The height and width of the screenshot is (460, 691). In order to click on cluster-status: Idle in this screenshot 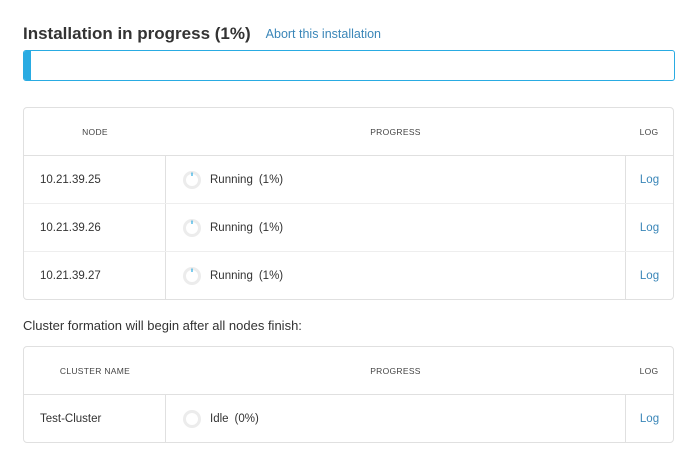, I will do `click(219, 418)`.